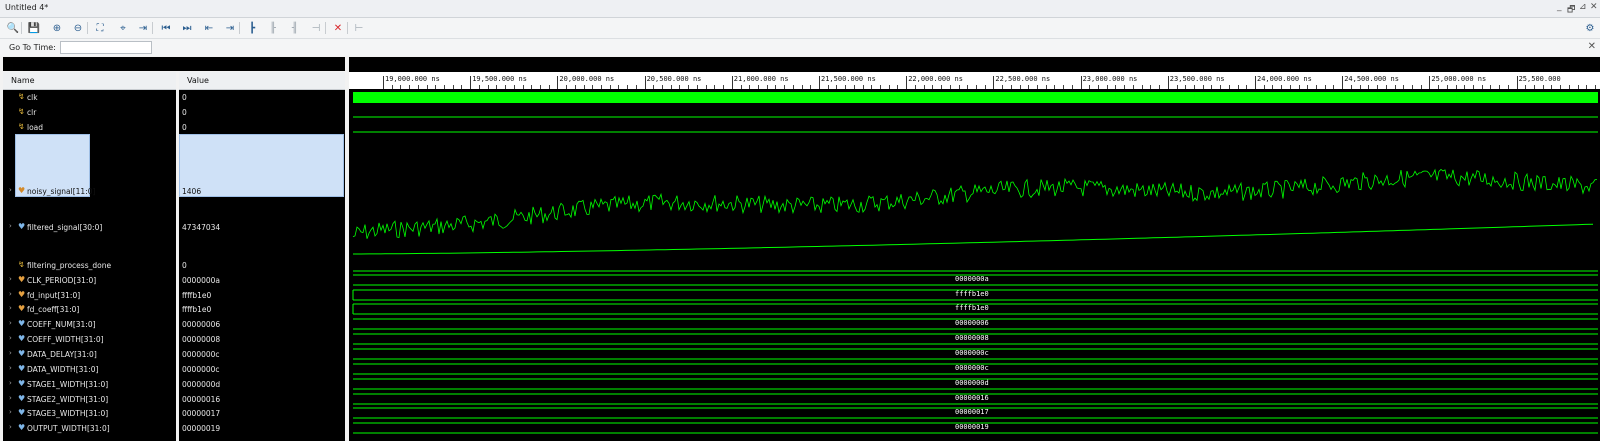  What do you see at coordinates (31, 112) in the screenshot?
I see `signal-name: clr` at bounding box center [31, 112].